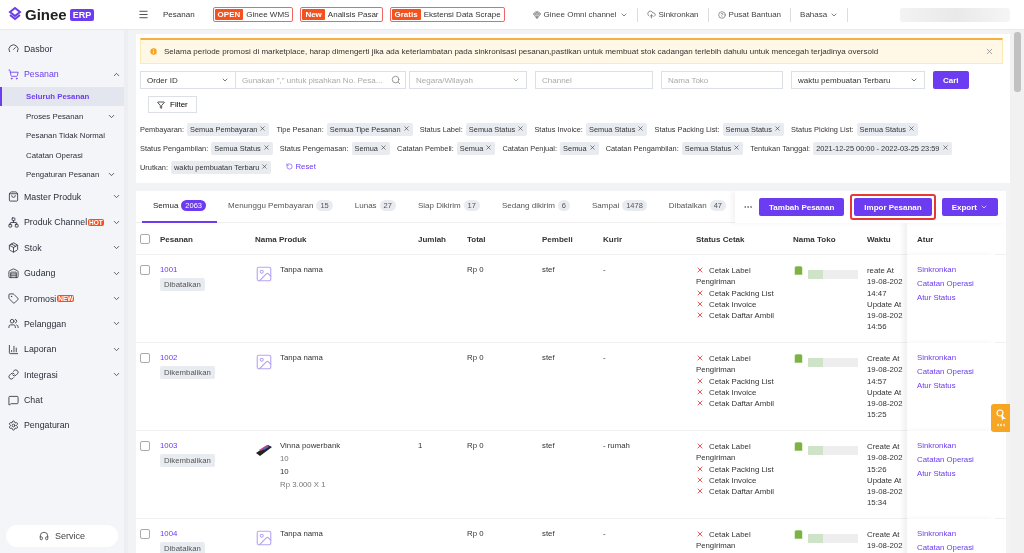  I want to click on headset-icon, so click(44, 536).